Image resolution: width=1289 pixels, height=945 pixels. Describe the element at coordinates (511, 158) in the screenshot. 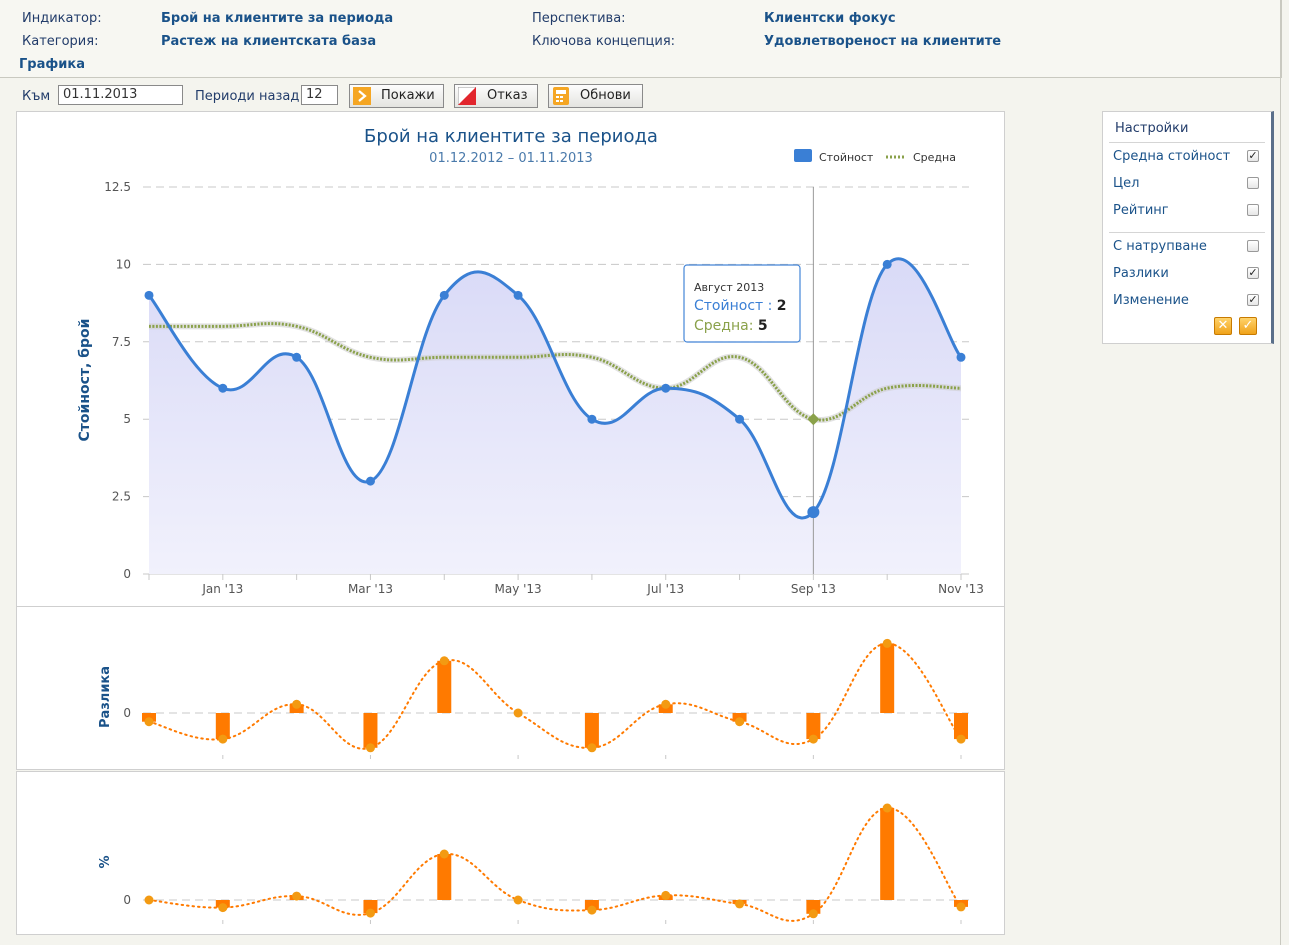

I see `chart-subtitle: 01.12.2012 – 01.11.2013` at that location.